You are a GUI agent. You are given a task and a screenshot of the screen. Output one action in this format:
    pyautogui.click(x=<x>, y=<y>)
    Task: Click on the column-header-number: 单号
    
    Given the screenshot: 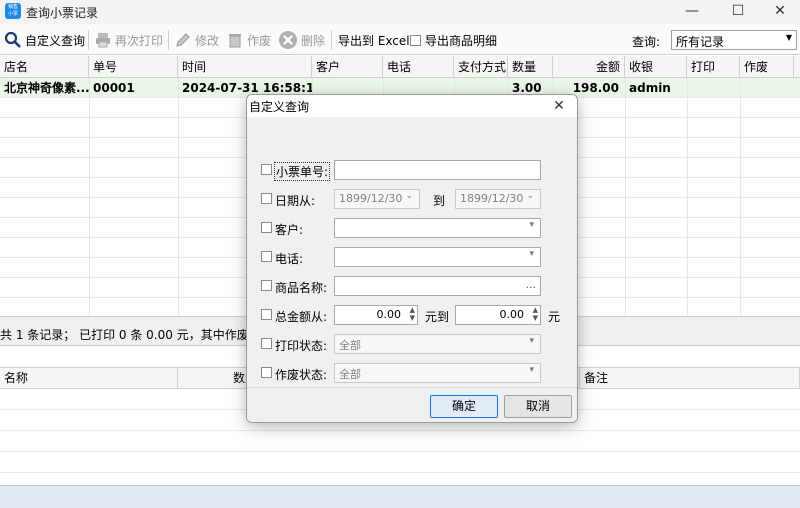 What is the action you would take?
    pyautogui.click(x=133, y=67)
    